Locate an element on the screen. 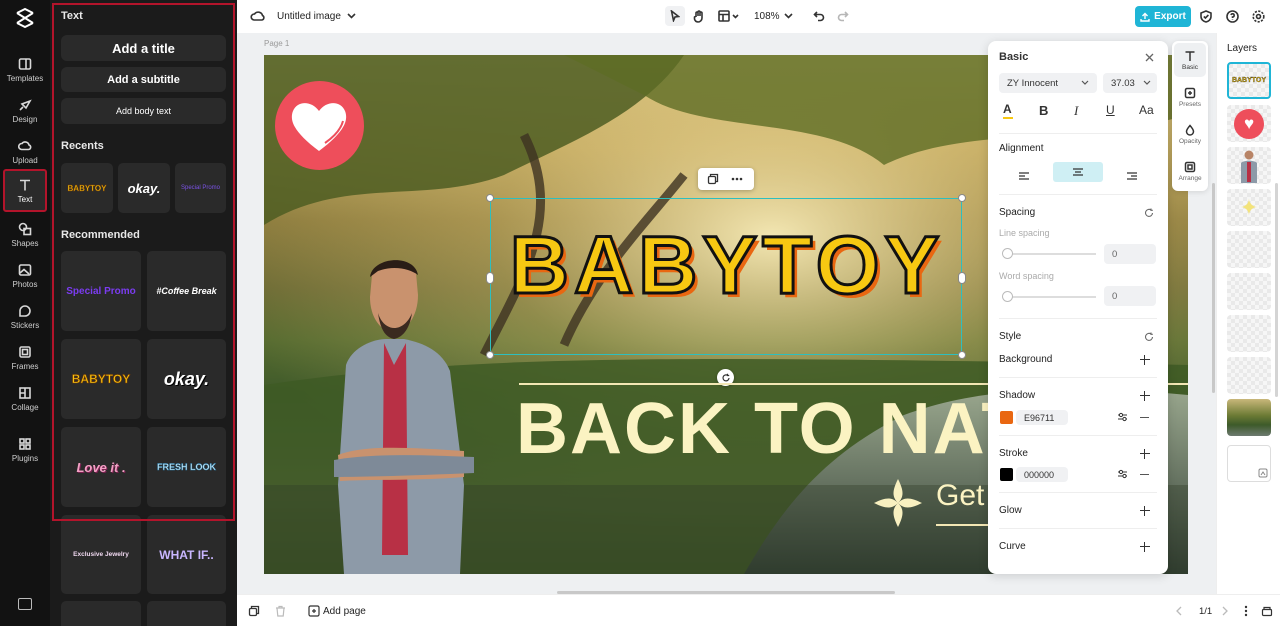 The width and height of the screenshot is (1280, 626). add-stroke-icon is located at coordinates (1145, 454).